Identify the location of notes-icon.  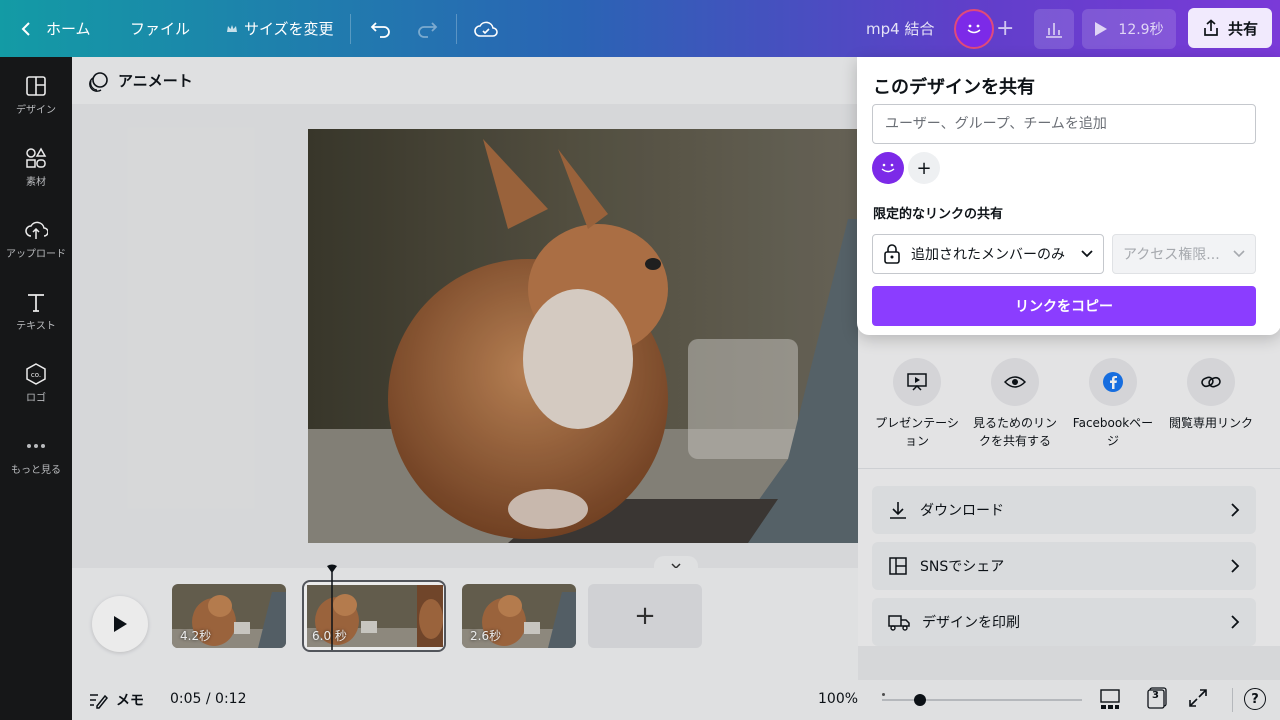
(99, 701).